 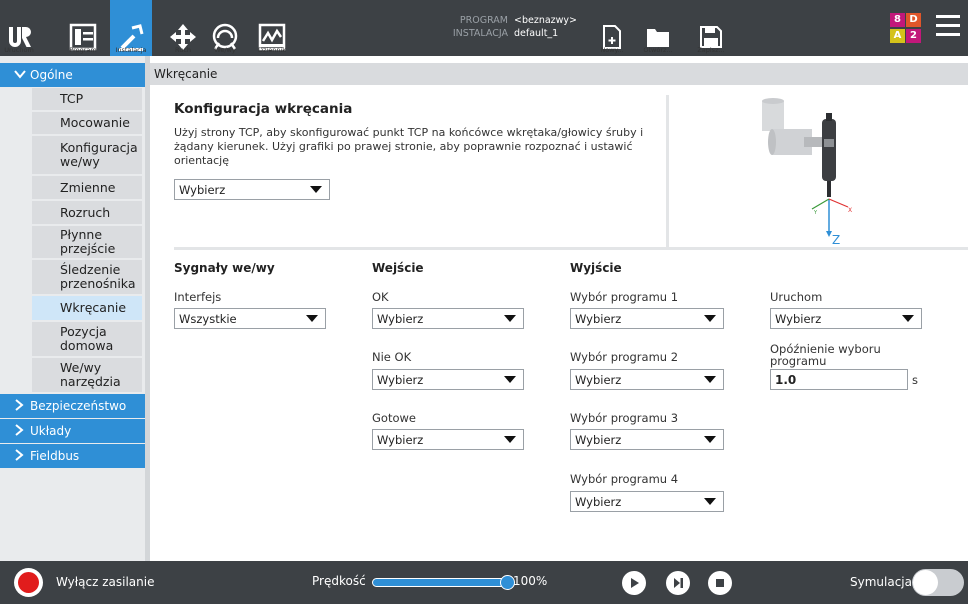 I want to click on interface-select: Wszystkie, so click(x=250, y=318).